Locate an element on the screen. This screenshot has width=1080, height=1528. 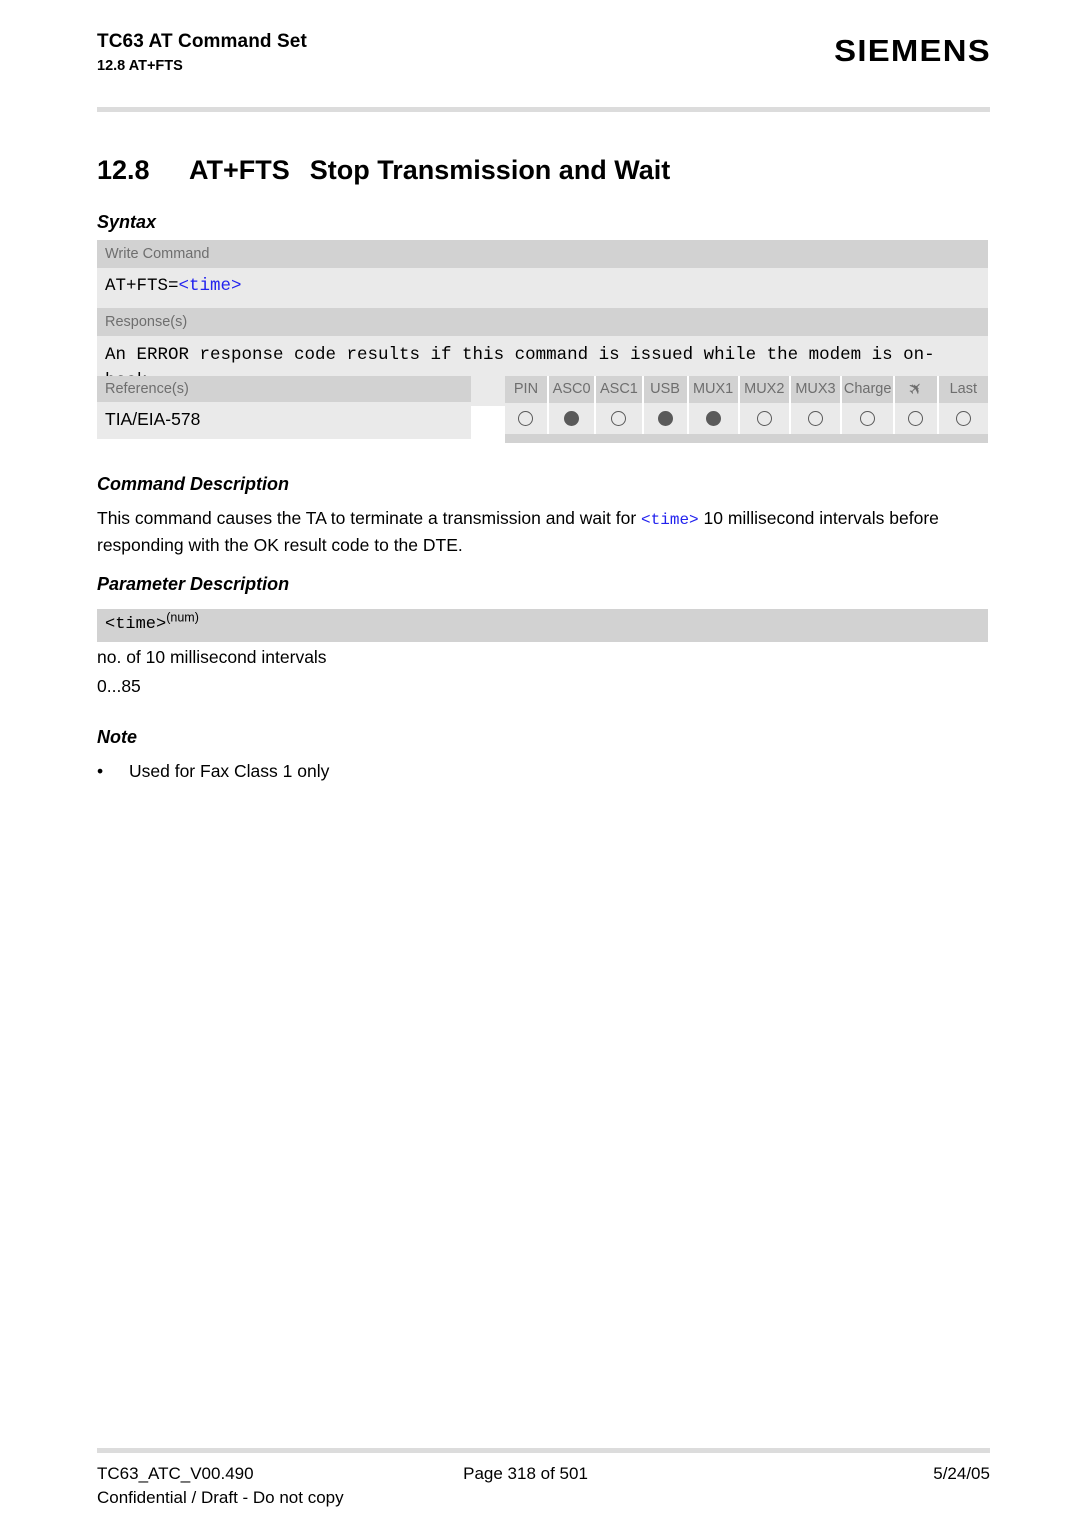
siemens-logo: SIEMENS is located at coordinates (912, 50).